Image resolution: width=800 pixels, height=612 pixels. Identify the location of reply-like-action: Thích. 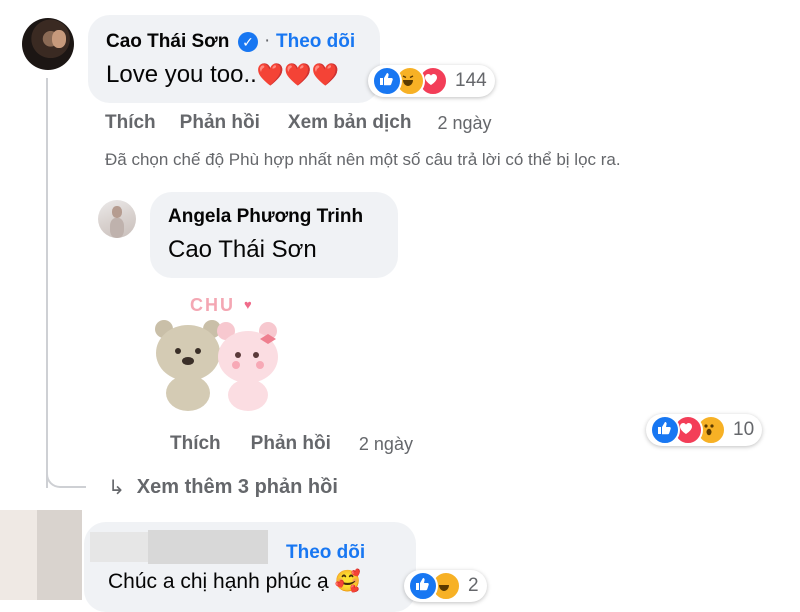
(195, 444).